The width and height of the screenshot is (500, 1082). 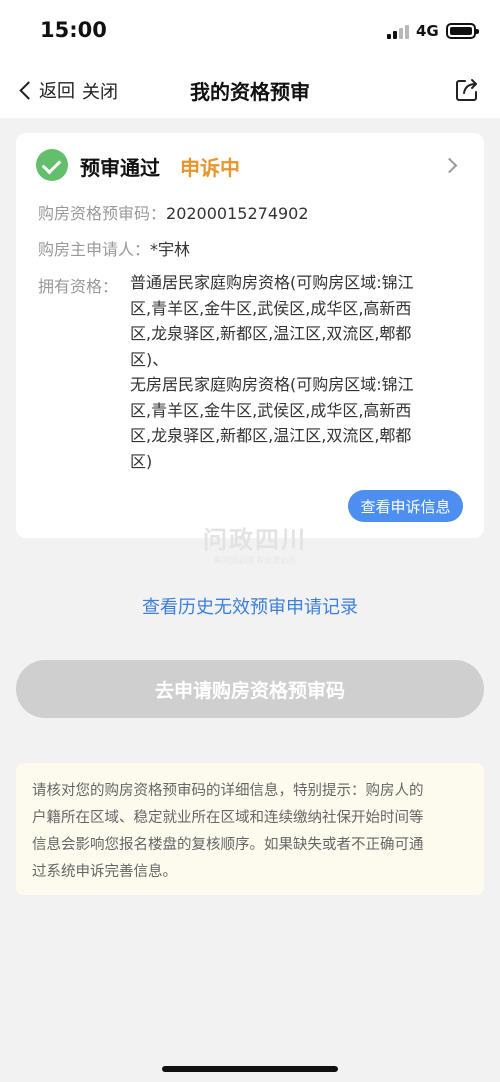 I want to click on qualification-line: 普通居民家庭购房资格(可购房区域:锦江, so click(x=272, y=282).